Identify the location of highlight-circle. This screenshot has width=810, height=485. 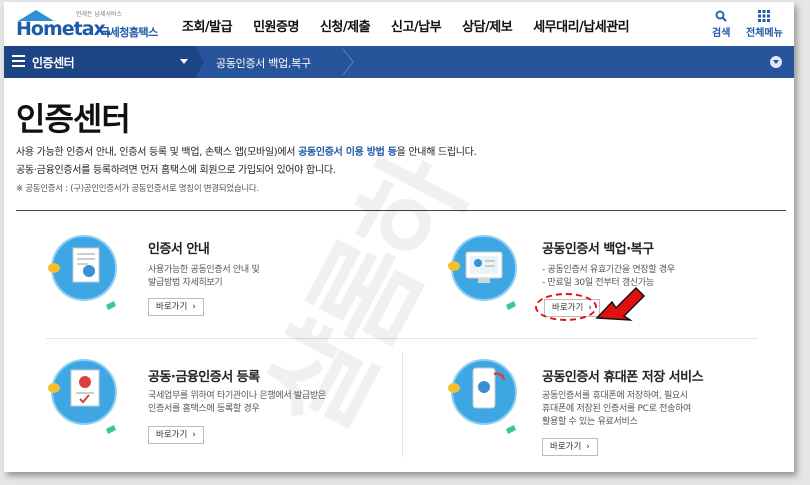
(566, 307).